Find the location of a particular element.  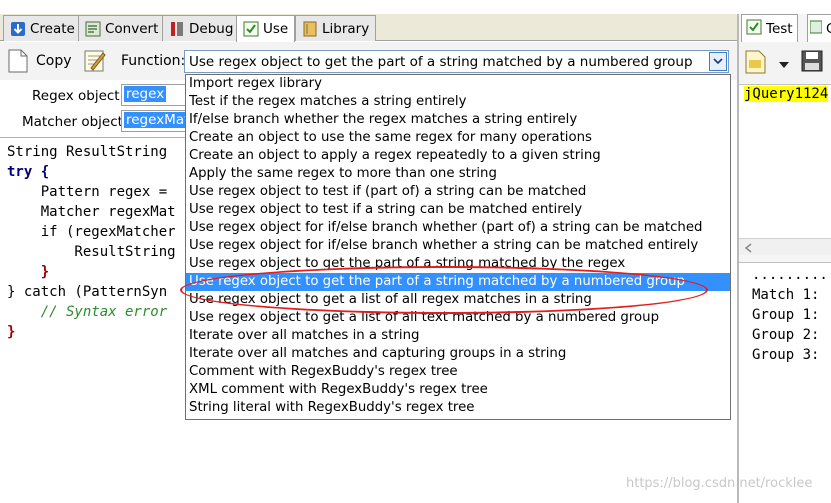

library-icon is located at coordinates (310, 29).